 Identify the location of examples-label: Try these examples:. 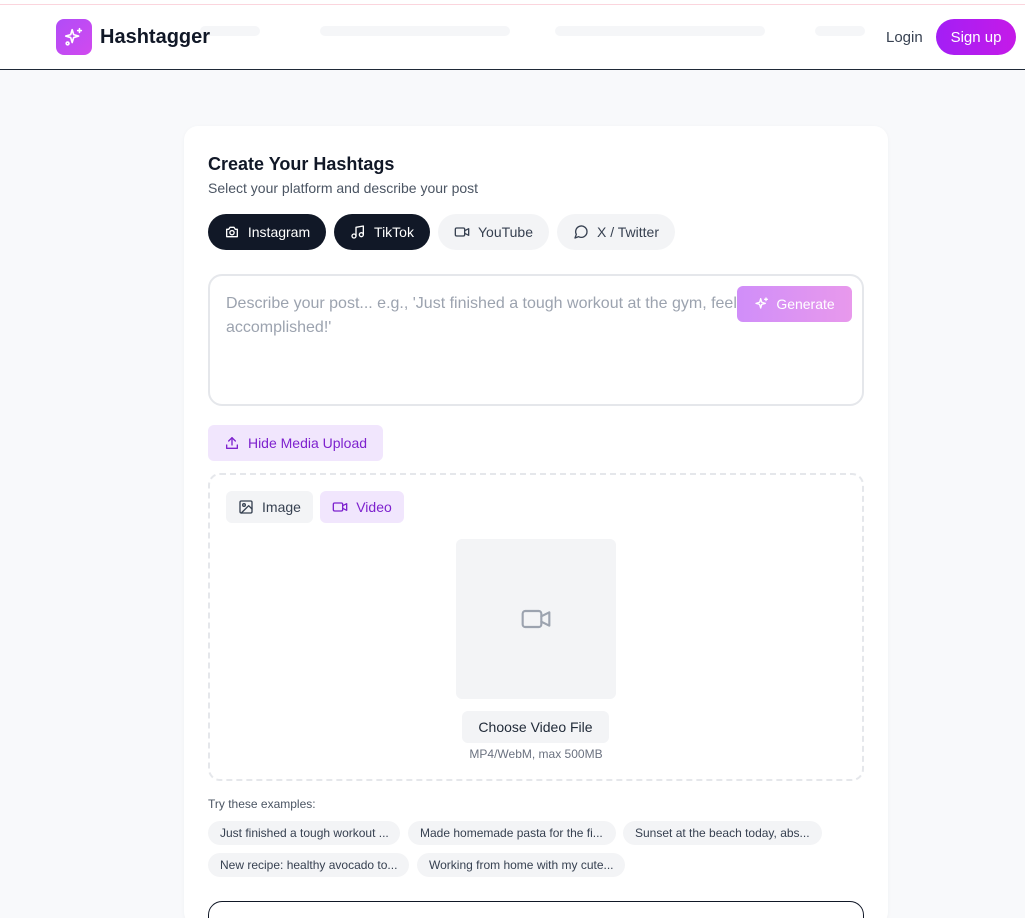
(262, 804).